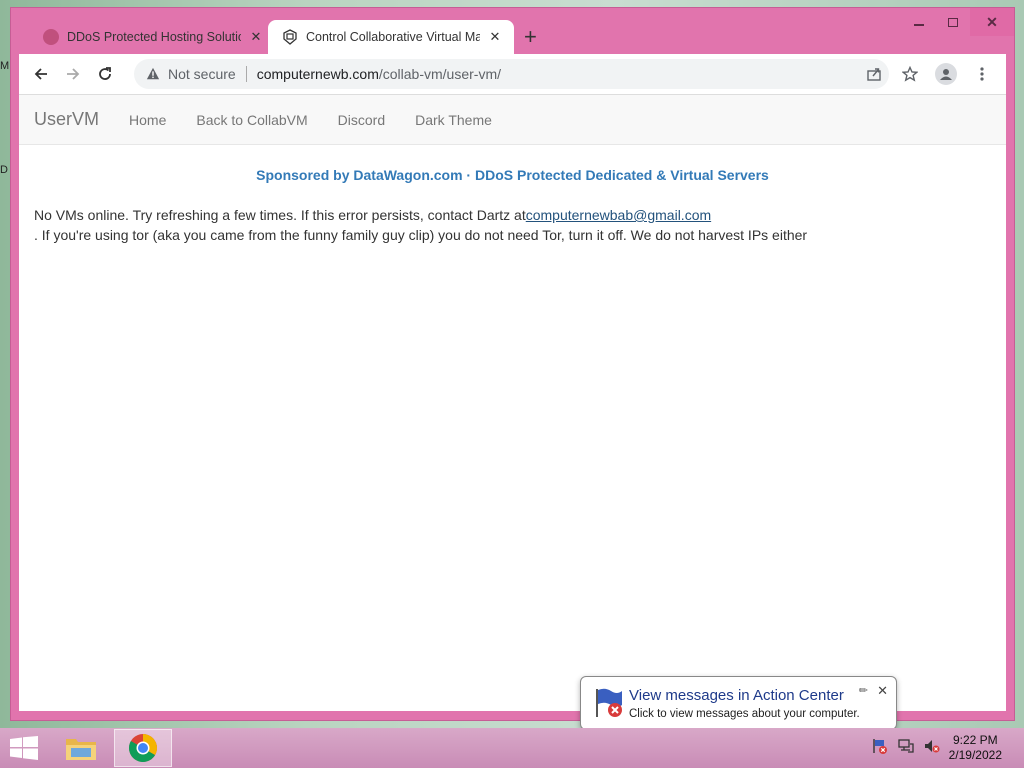  Describe the element at coordinates (992, 22) in the screenshot. I see `close-window-button: ✕` at that location.